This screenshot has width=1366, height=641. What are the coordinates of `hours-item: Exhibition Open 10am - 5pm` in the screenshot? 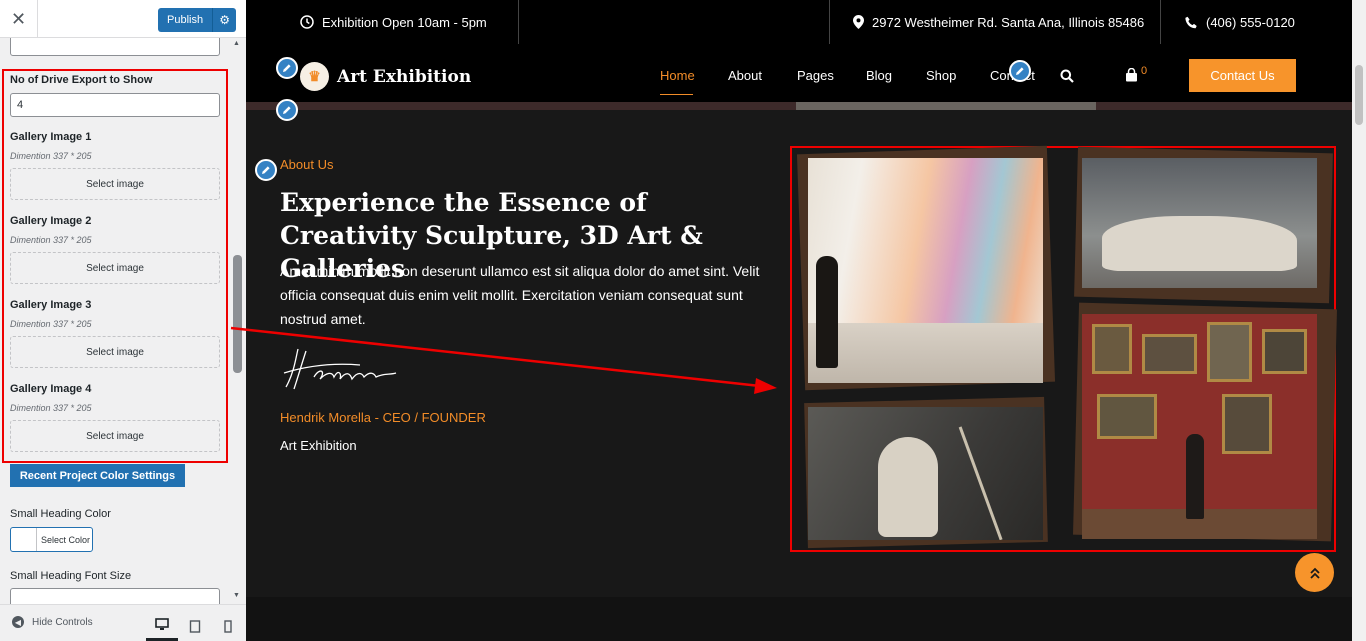 It's located at (393, 22).